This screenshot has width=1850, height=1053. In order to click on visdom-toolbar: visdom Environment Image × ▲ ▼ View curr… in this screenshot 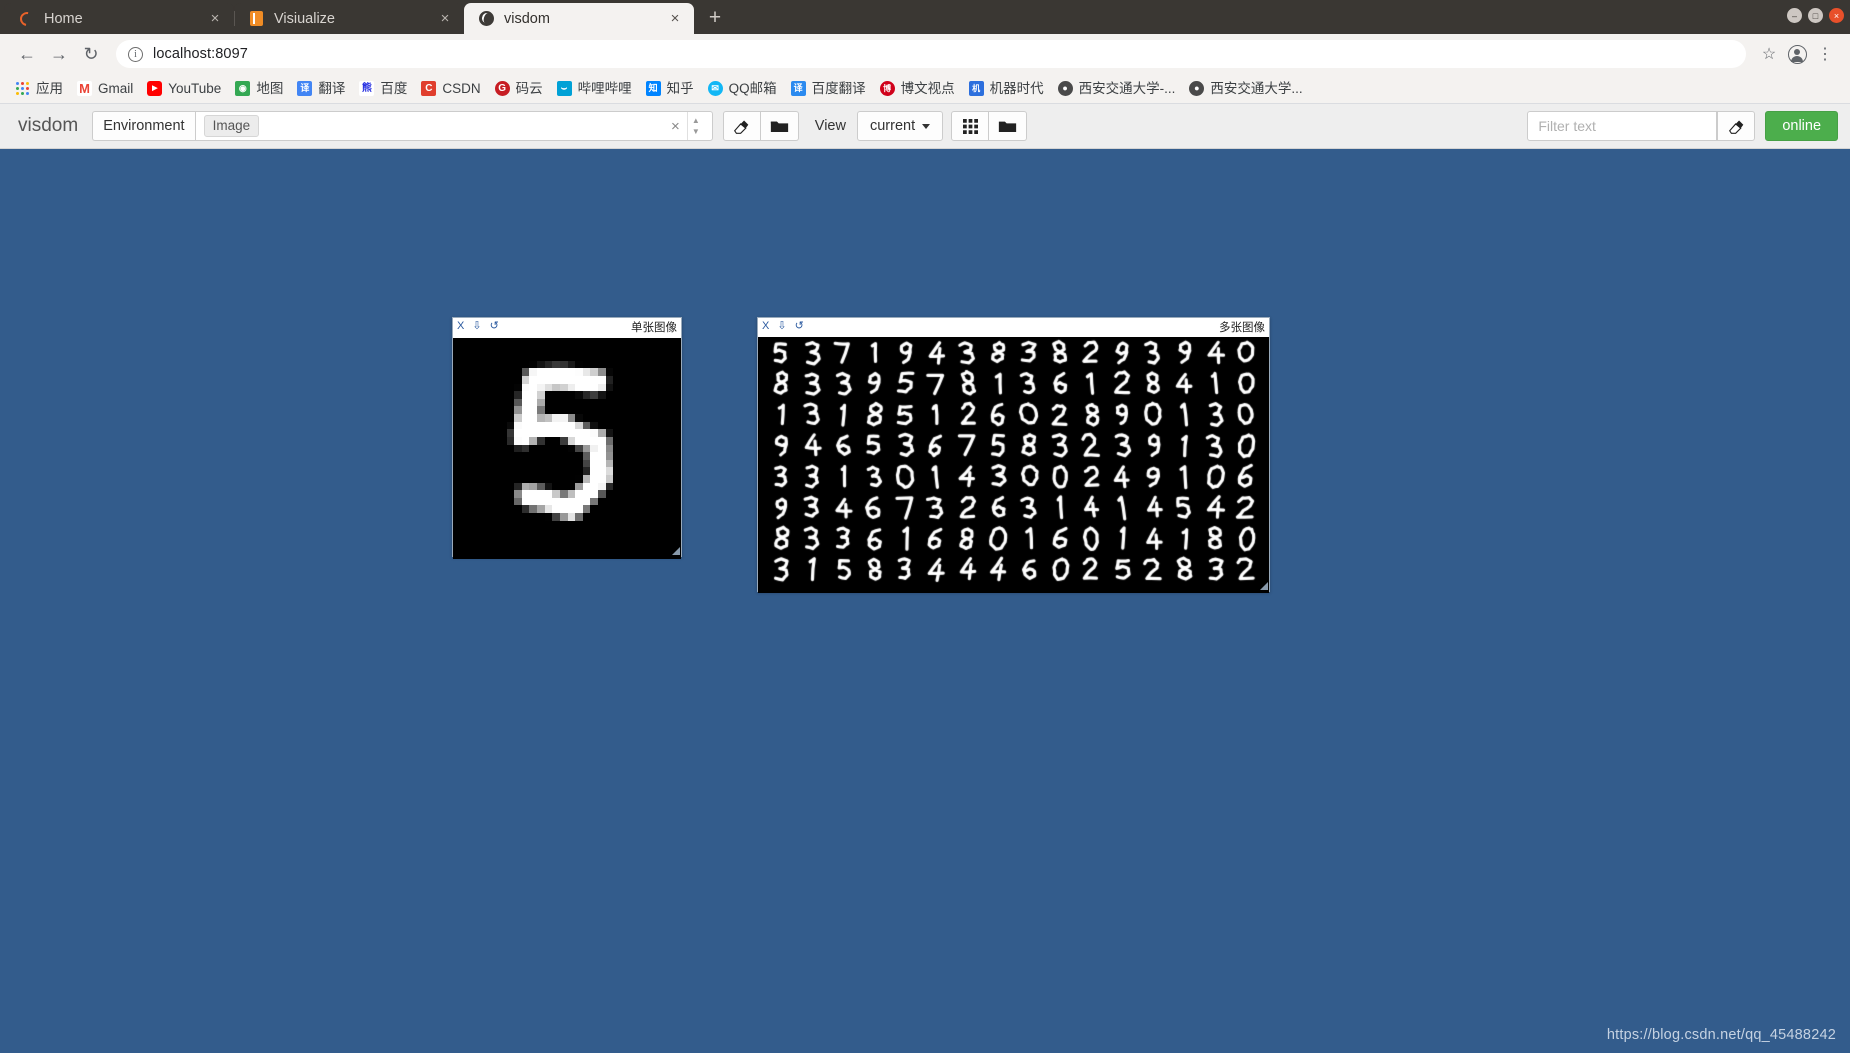, I will do `click(925, 126)`.